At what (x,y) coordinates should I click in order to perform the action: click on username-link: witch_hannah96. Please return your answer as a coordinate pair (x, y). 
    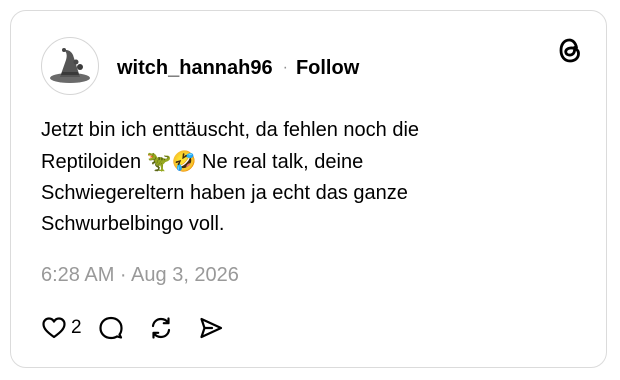
    Looking at the image, I should click on (195, 68).